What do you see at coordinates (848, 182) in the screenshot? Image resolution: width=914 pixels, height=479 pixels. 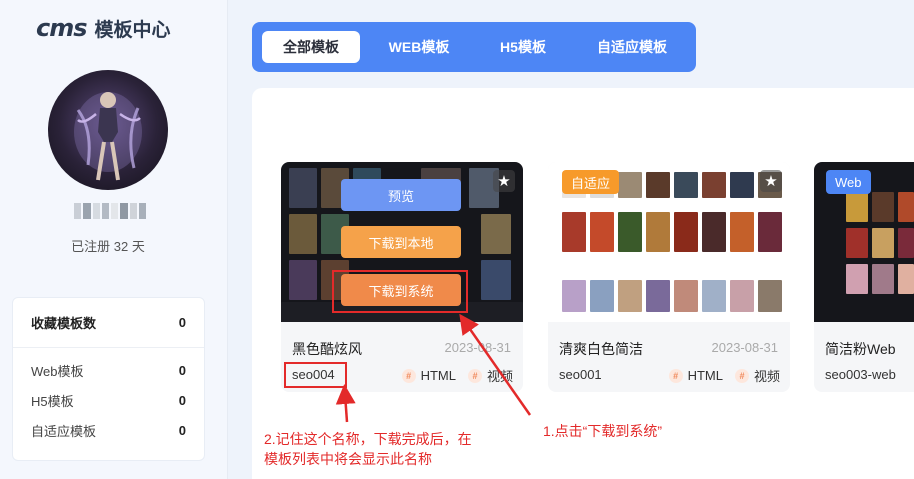 I see `template-type-badge: Web` at bounding box center [848, 182].